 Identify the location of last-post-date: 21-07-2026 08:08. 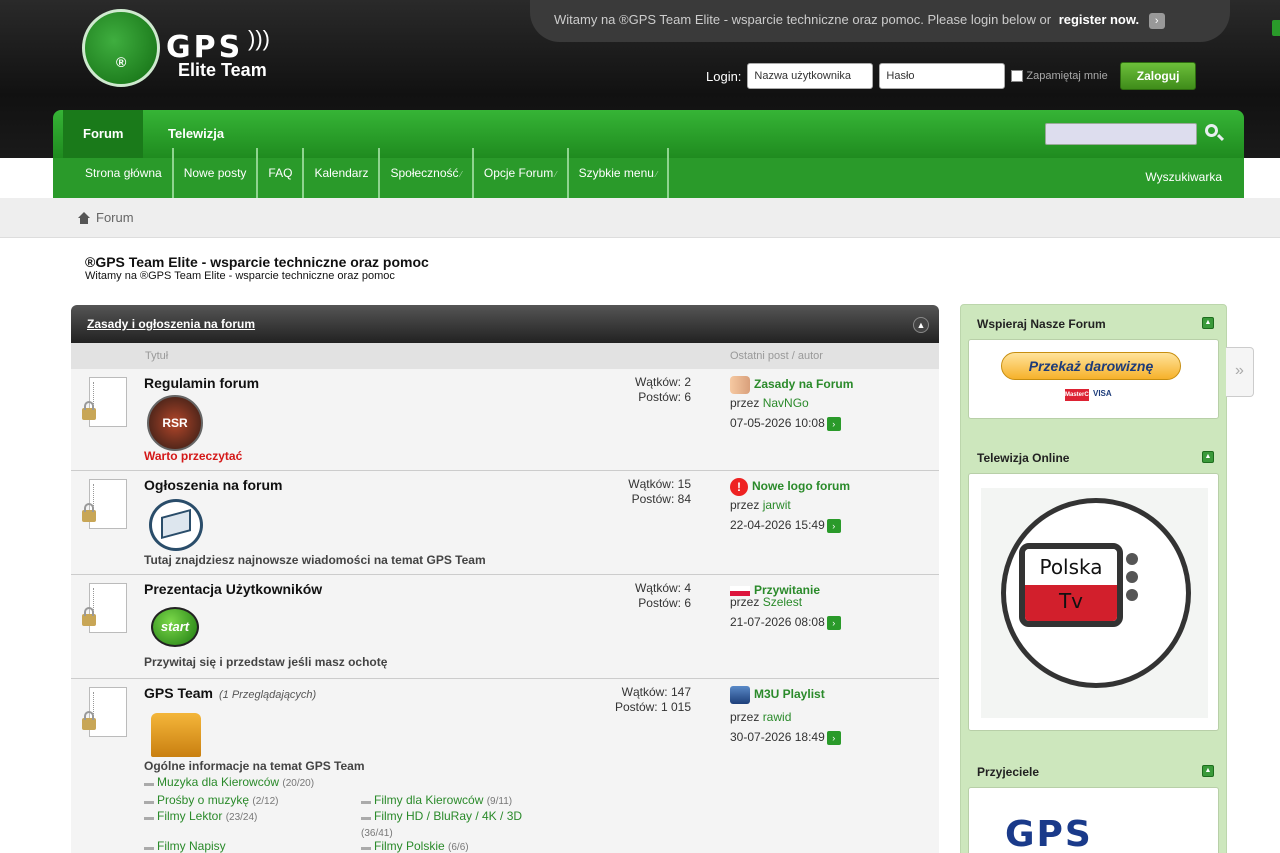
(777, 622).